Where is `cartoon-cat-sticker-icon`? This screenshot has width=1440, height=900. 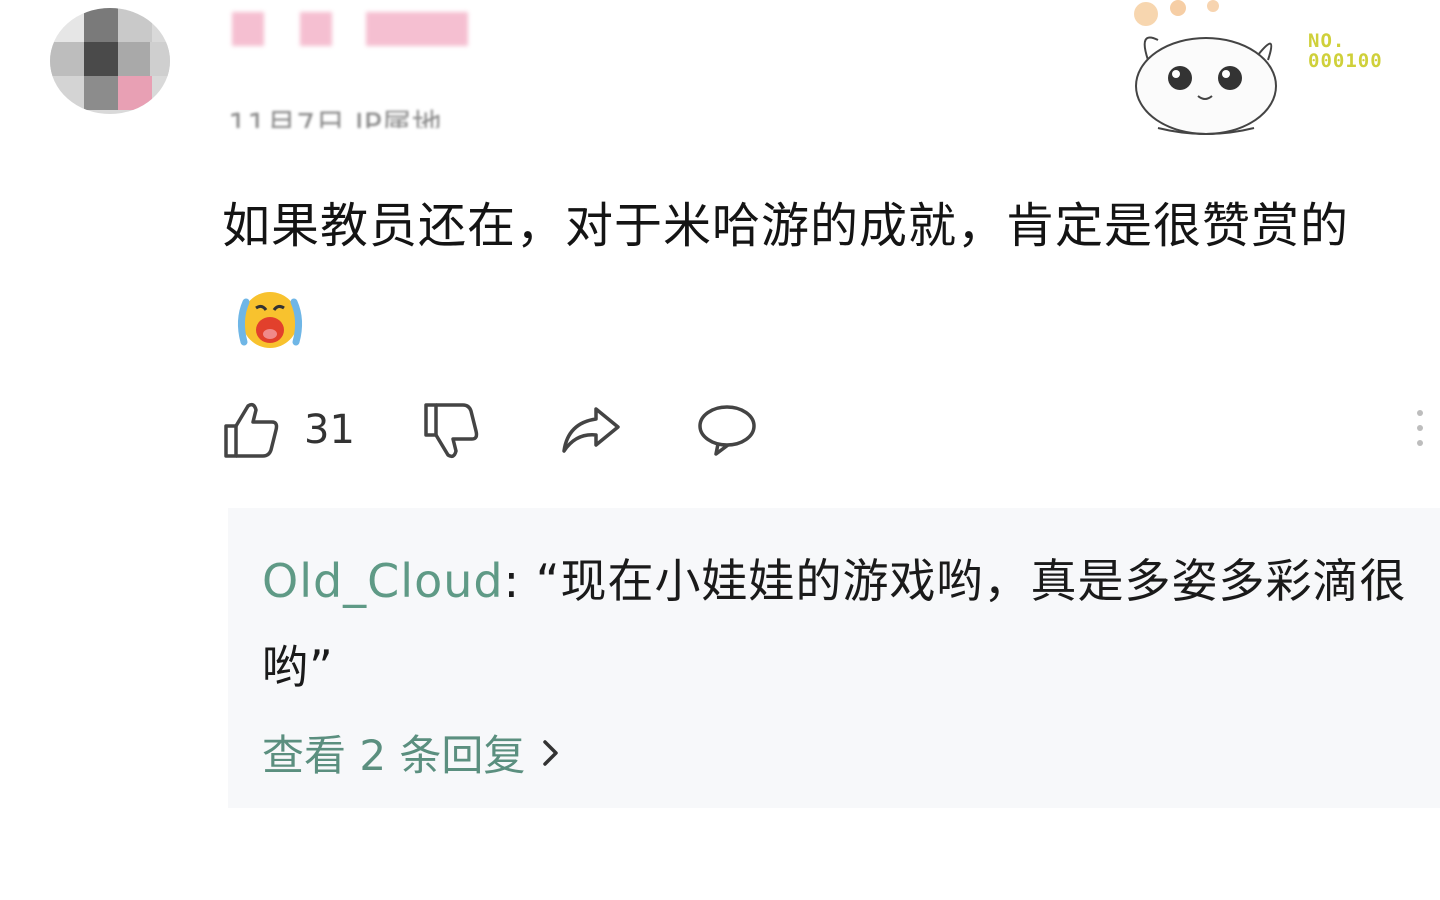
cartoon-cat-sticker-icon is located at coordinates (1205, 67).